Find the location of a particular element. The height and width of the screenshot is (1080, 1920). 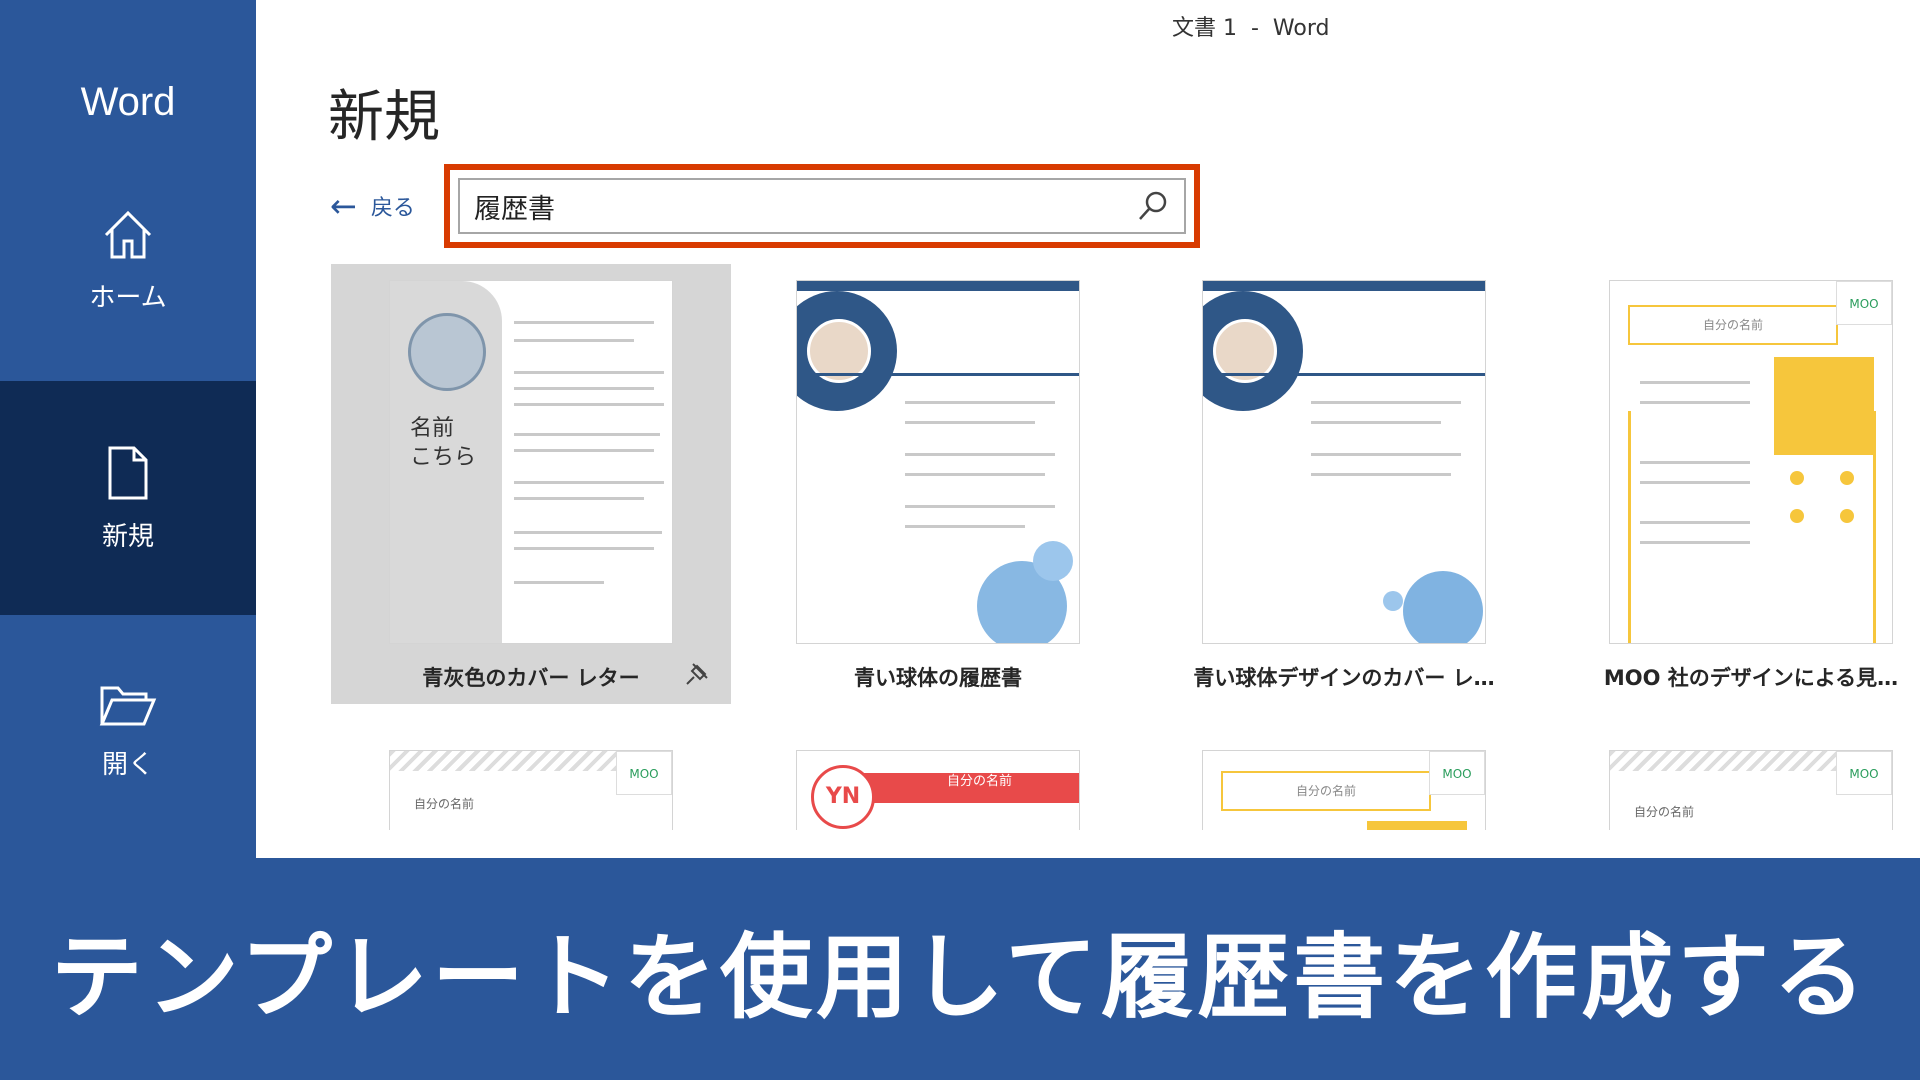

page-title: 新規 is located at coordinates (384, 117).